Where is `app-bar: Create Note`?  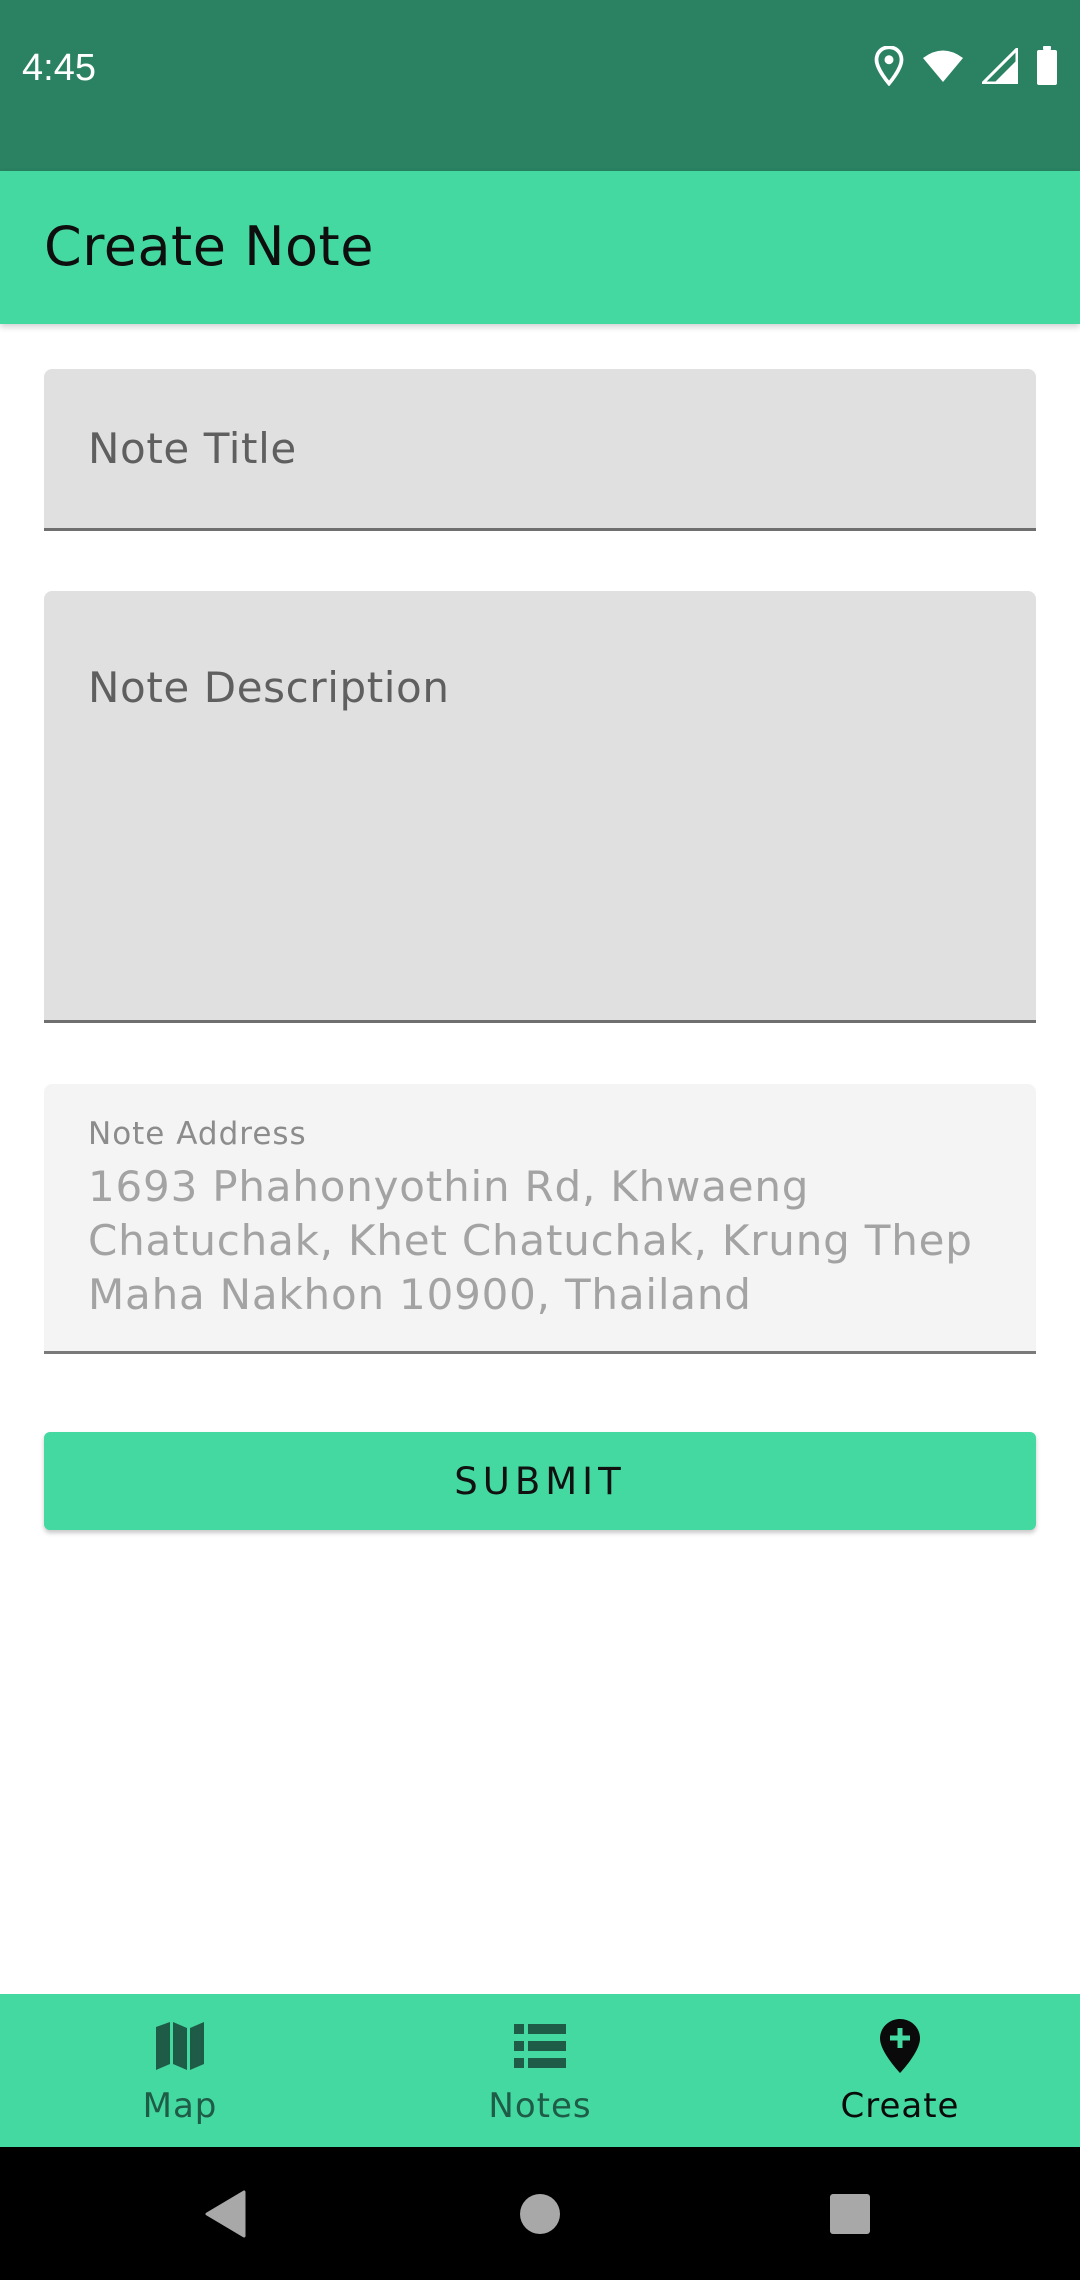 app-bar: Create Note is located at coordinates (540, 247).